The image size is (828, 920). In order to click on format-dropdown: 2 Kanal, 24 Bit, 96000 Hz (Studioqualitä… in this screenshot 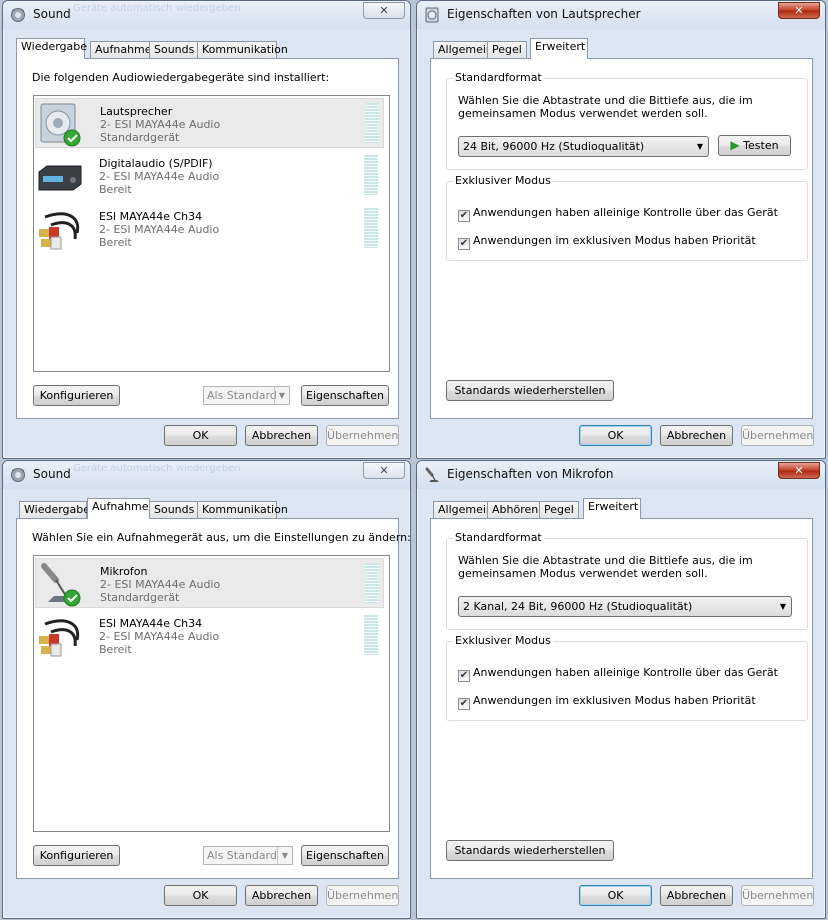, I will do `click(625, 606)`.